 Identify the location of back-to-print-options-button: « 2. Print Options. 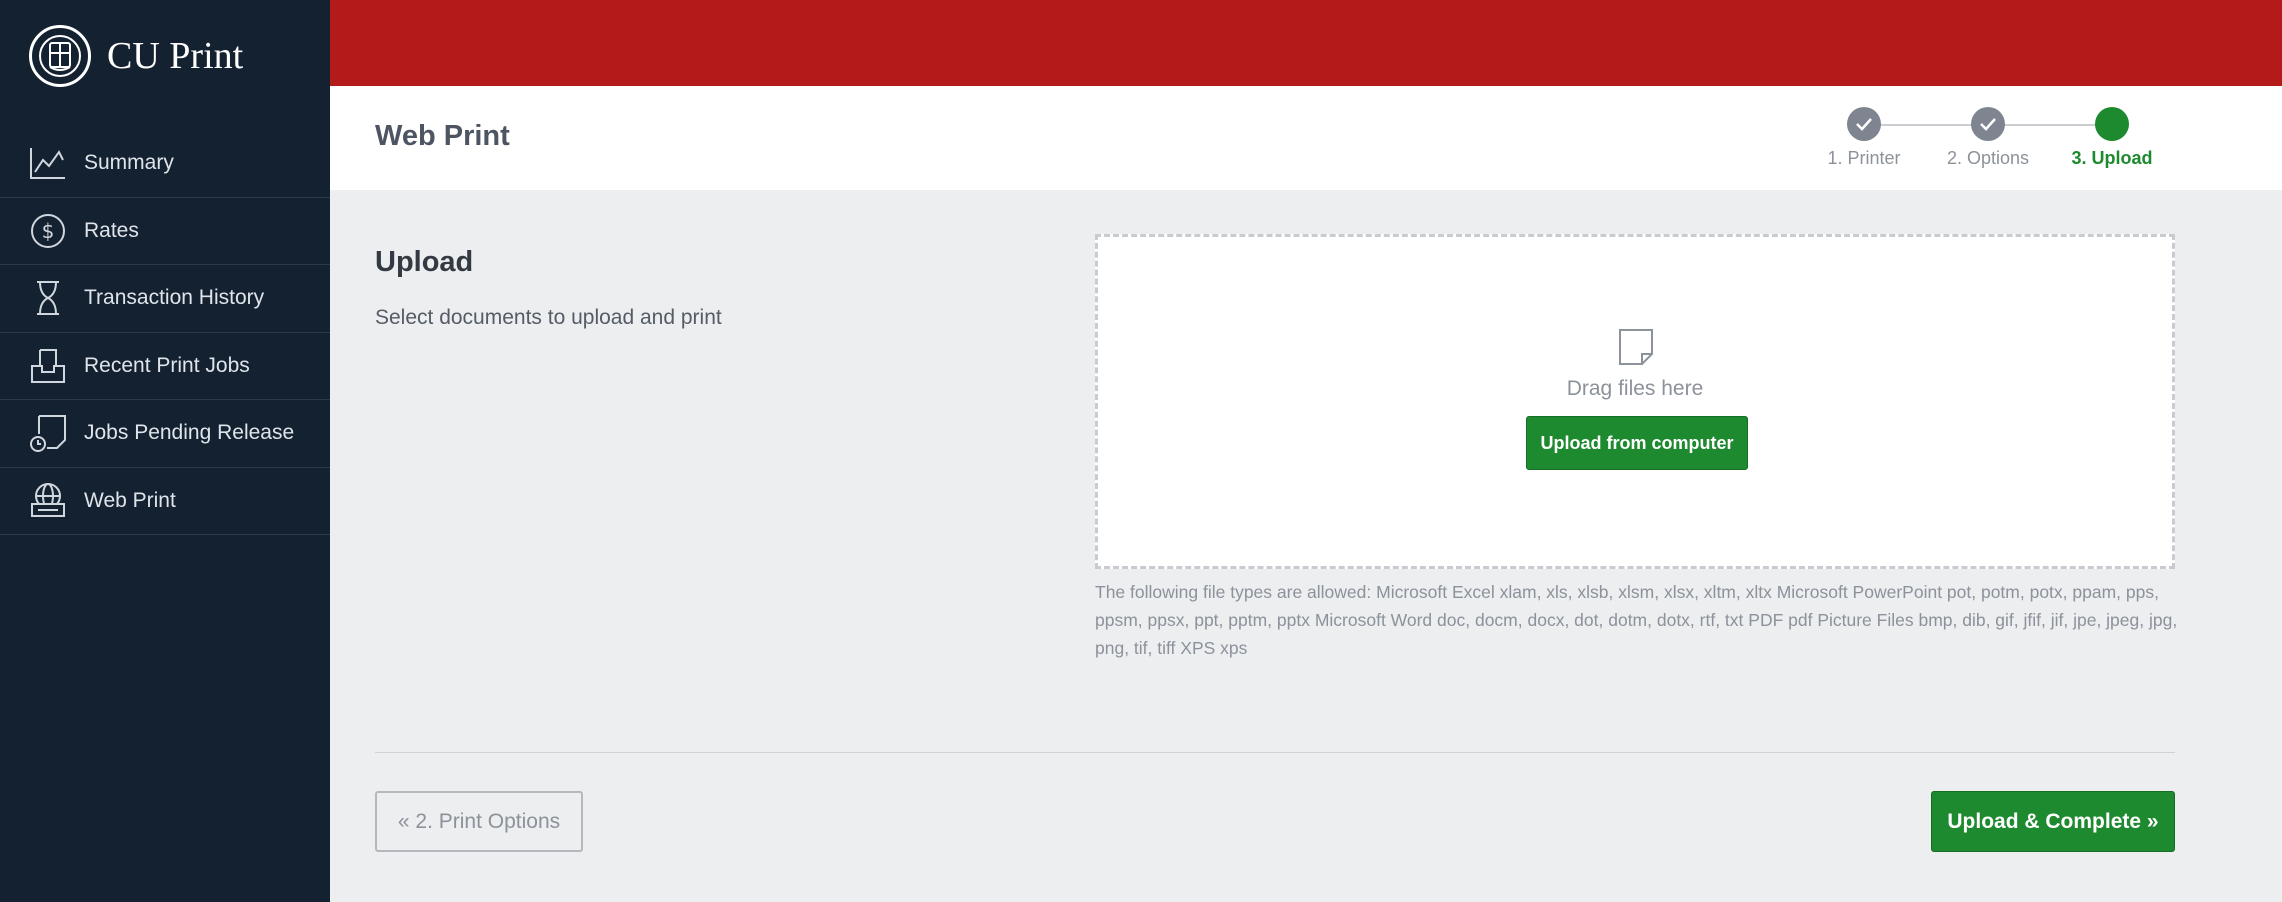
(479, 821).